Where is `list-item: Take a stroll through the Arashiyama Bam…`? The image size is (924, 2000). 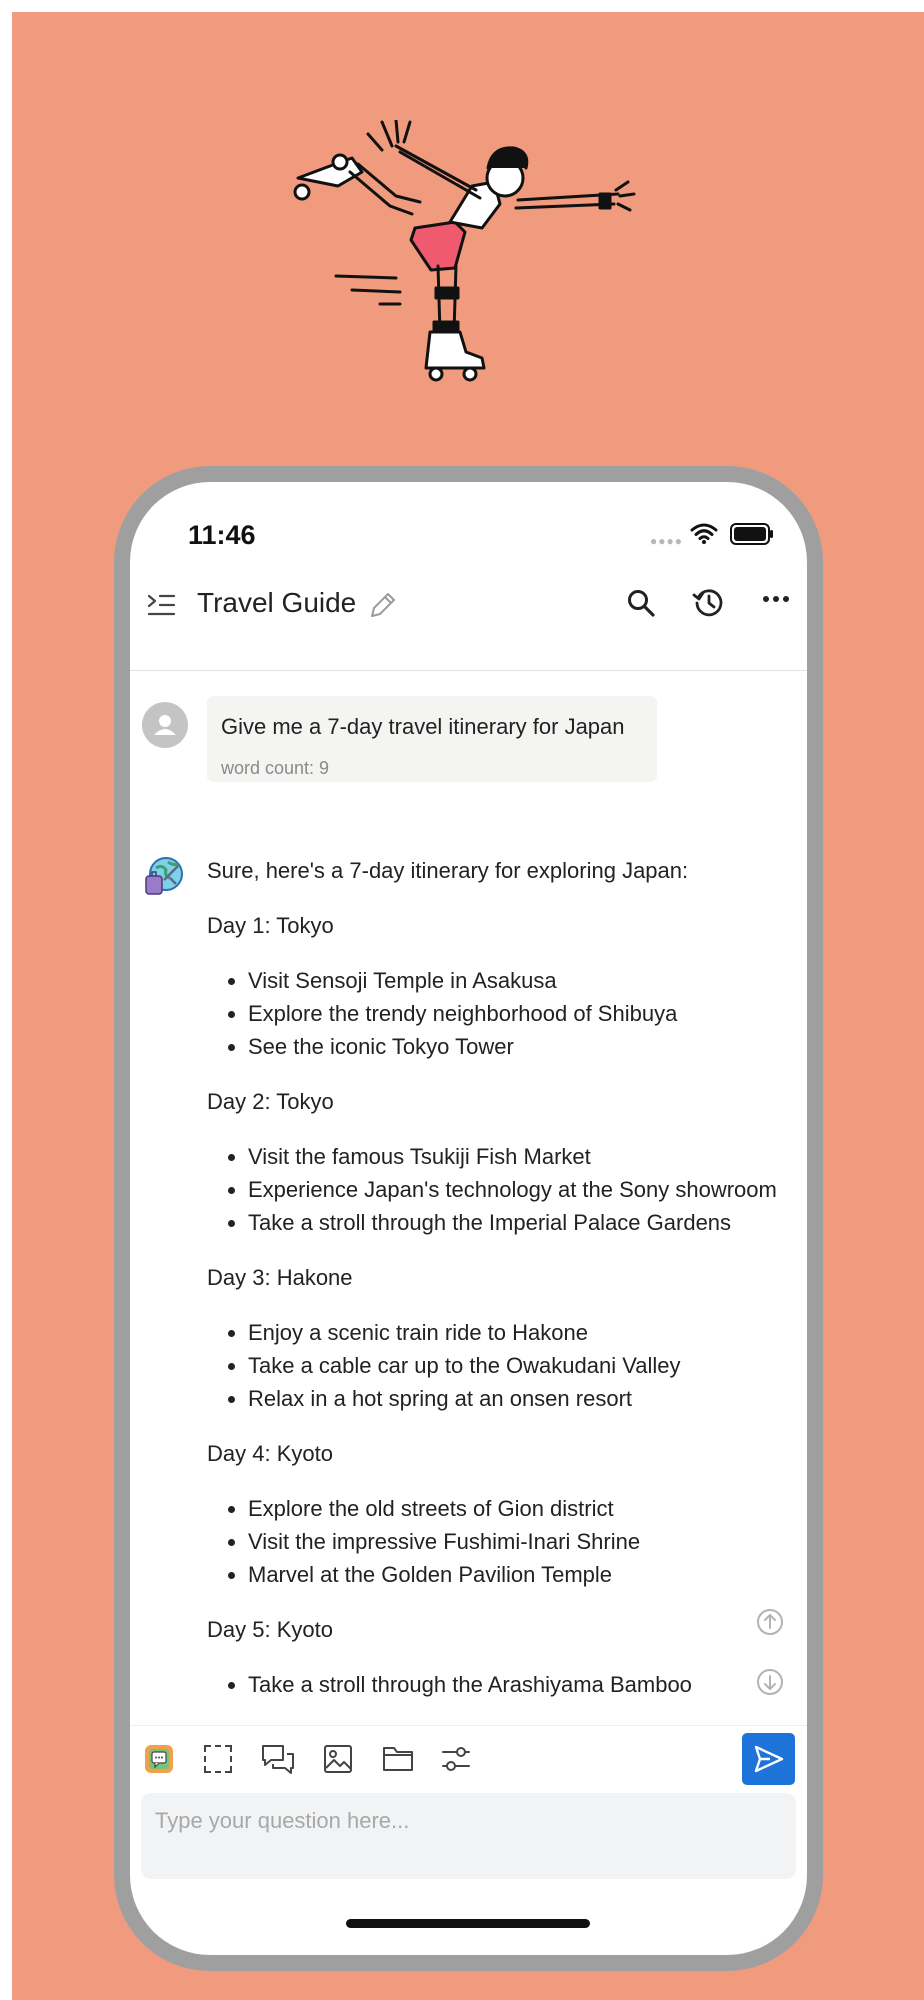
list-item: Take a stroll through the Arashiyama Bam… is located at coordinates (522, 1684).